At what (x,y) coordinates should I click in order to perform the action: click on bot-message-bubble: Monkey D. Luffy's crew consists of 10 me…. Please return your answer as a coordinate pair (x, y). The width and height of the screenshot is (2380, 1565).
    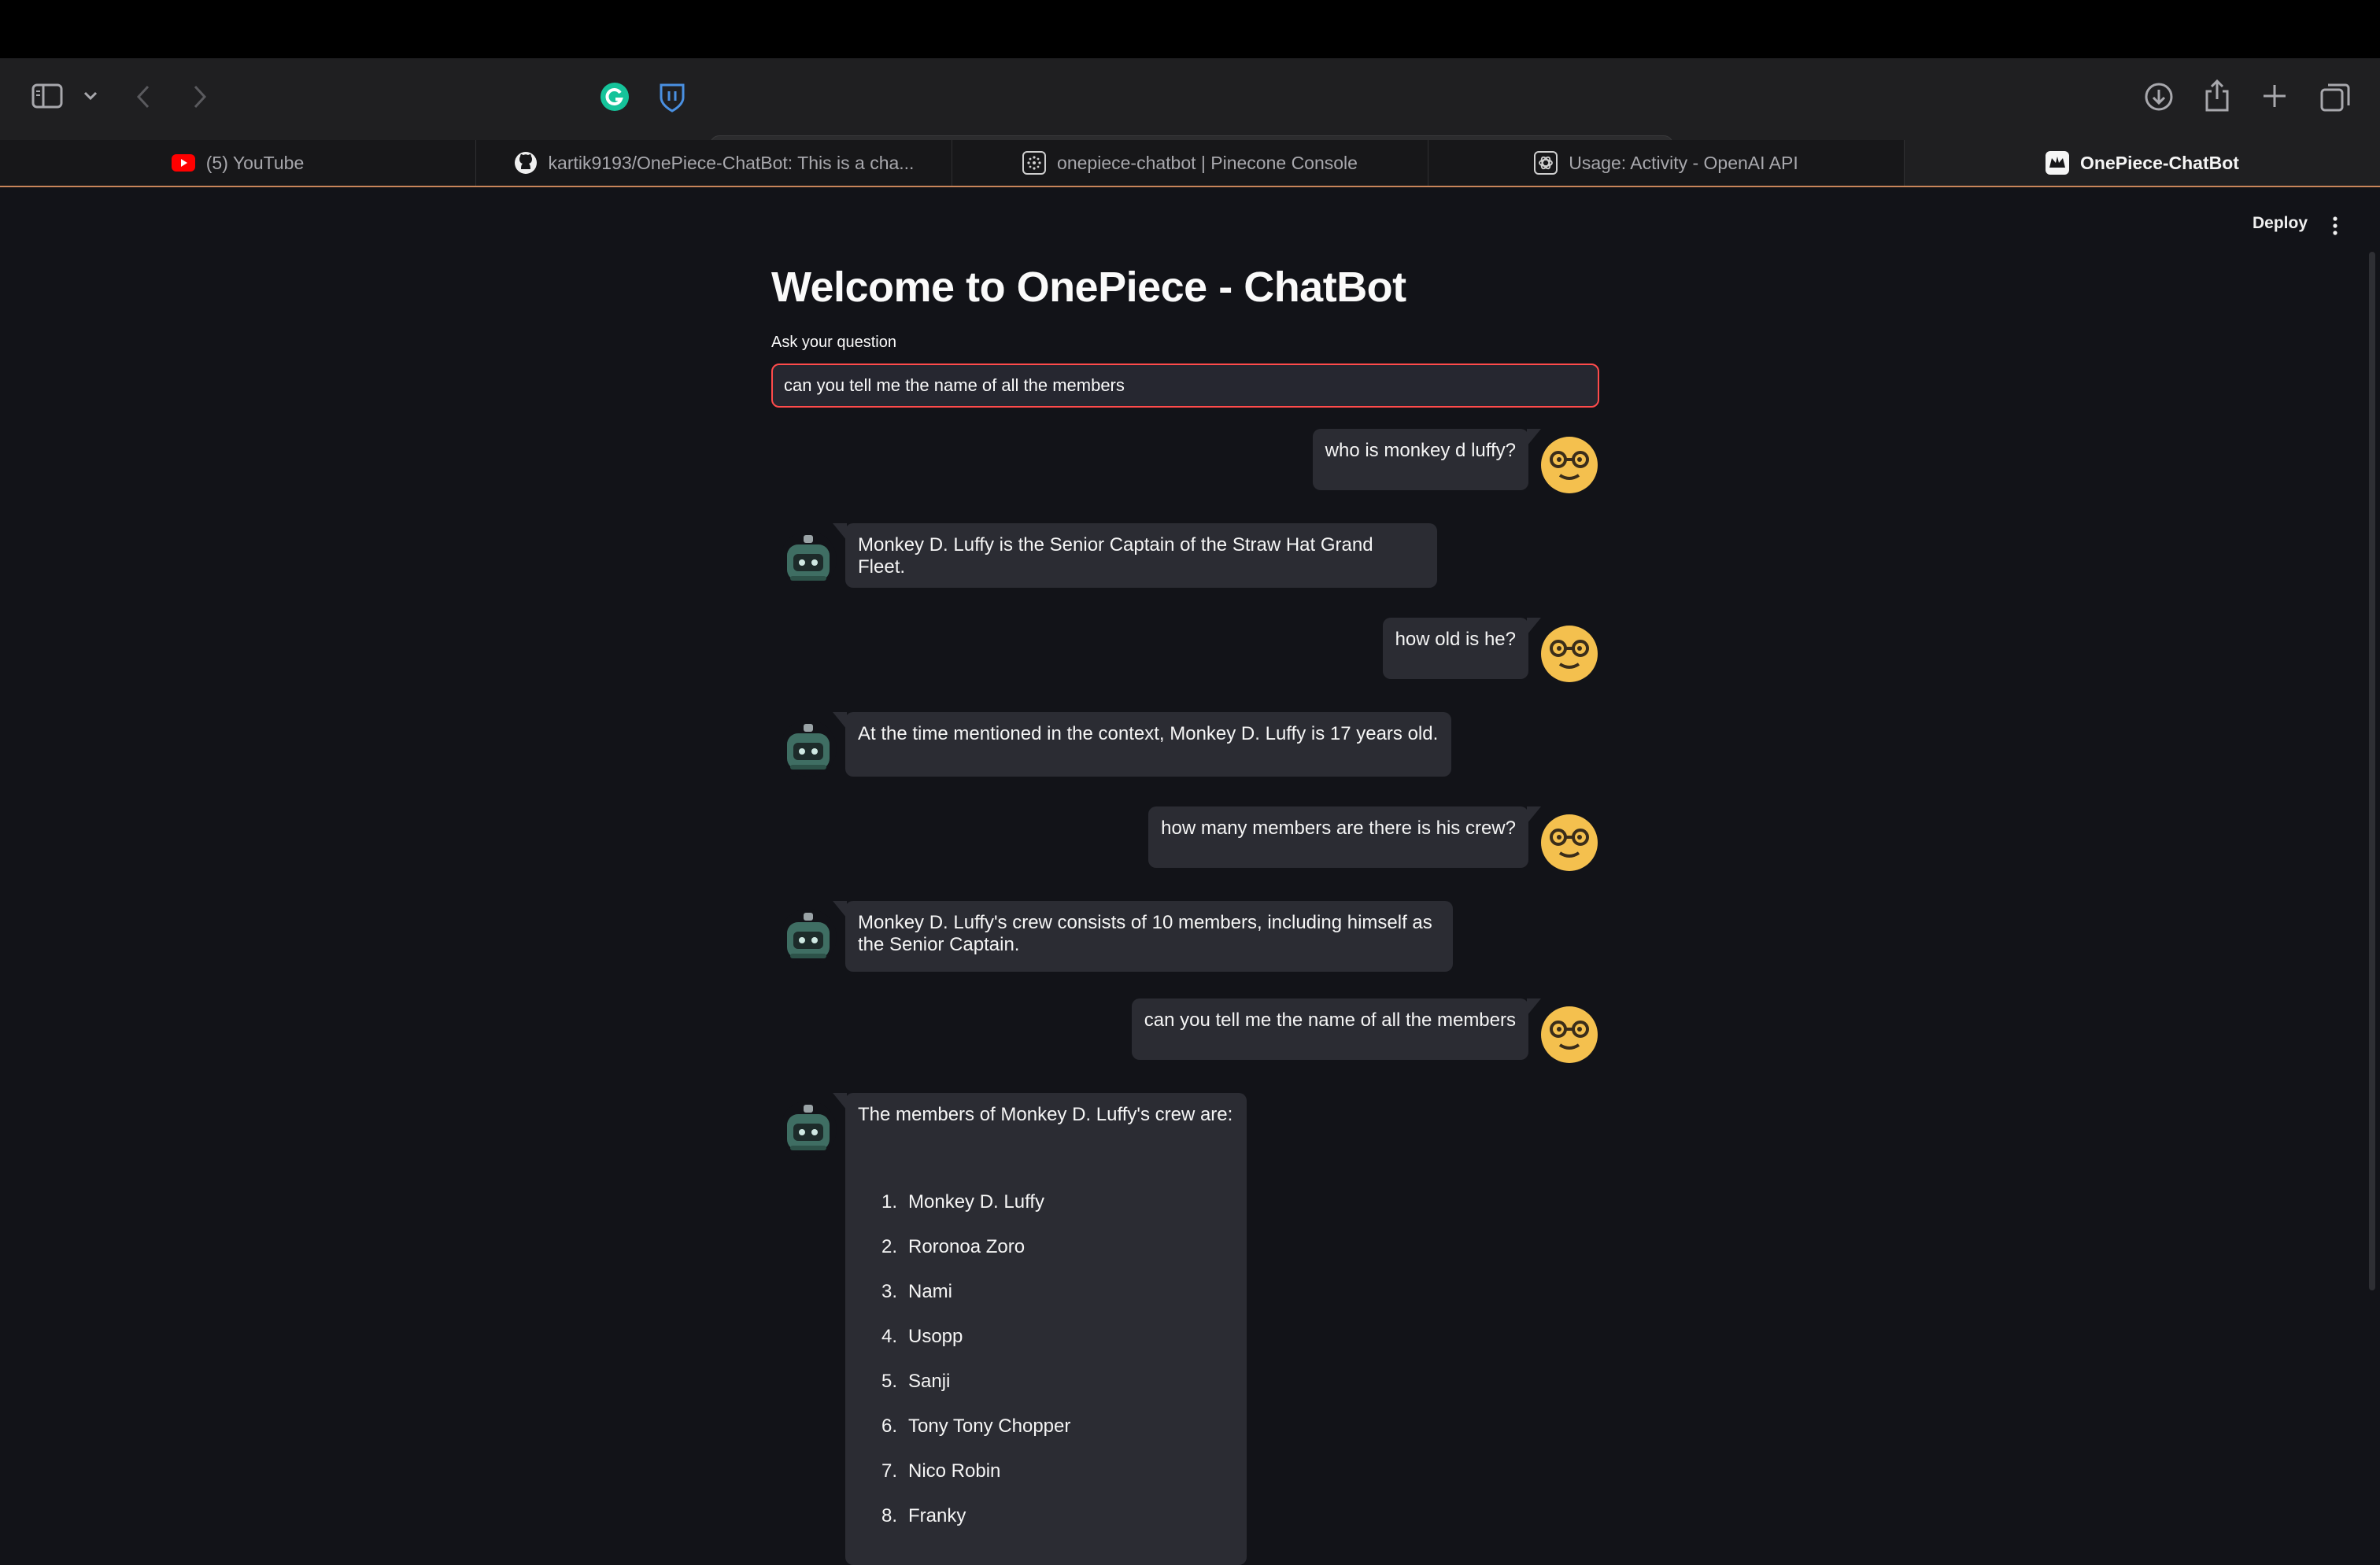
    Looking at the image, I should click on (1143, 936).